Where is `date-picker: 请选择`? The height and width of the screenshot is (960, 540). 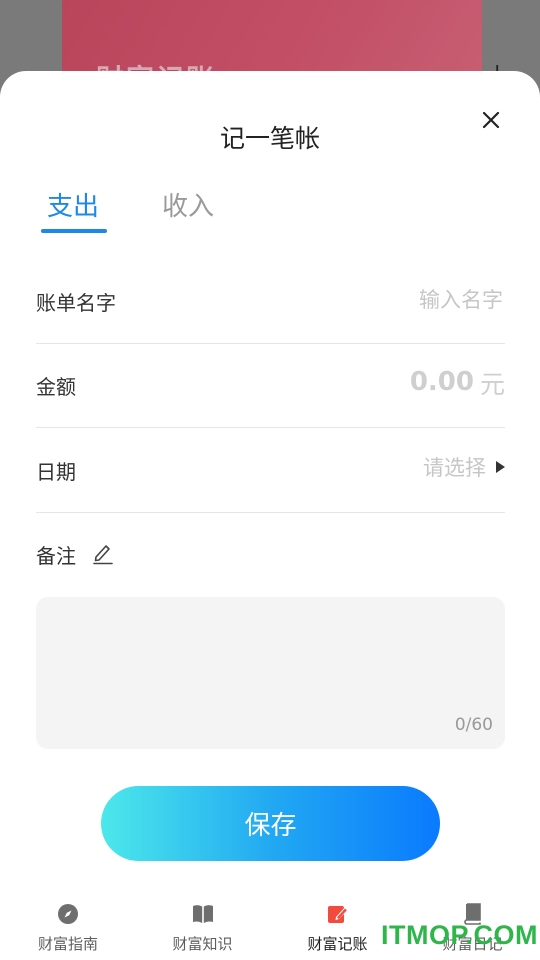
date-picker: 请选择 is located at coordinates (464, 467).